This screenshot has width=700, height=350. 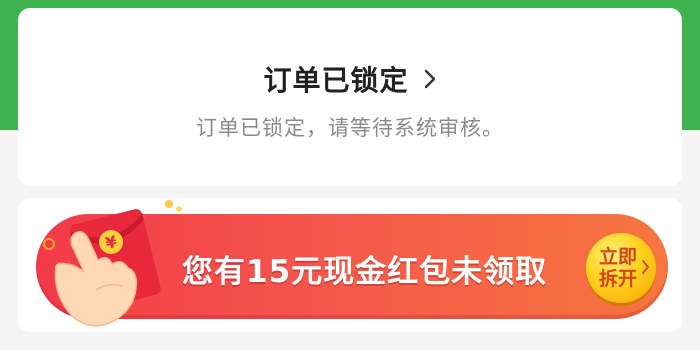 What do you see at coordinates (617, 279) in the screenshot?
I see `claim-button-line-2: 拆开` at bounding box center [617, 279].